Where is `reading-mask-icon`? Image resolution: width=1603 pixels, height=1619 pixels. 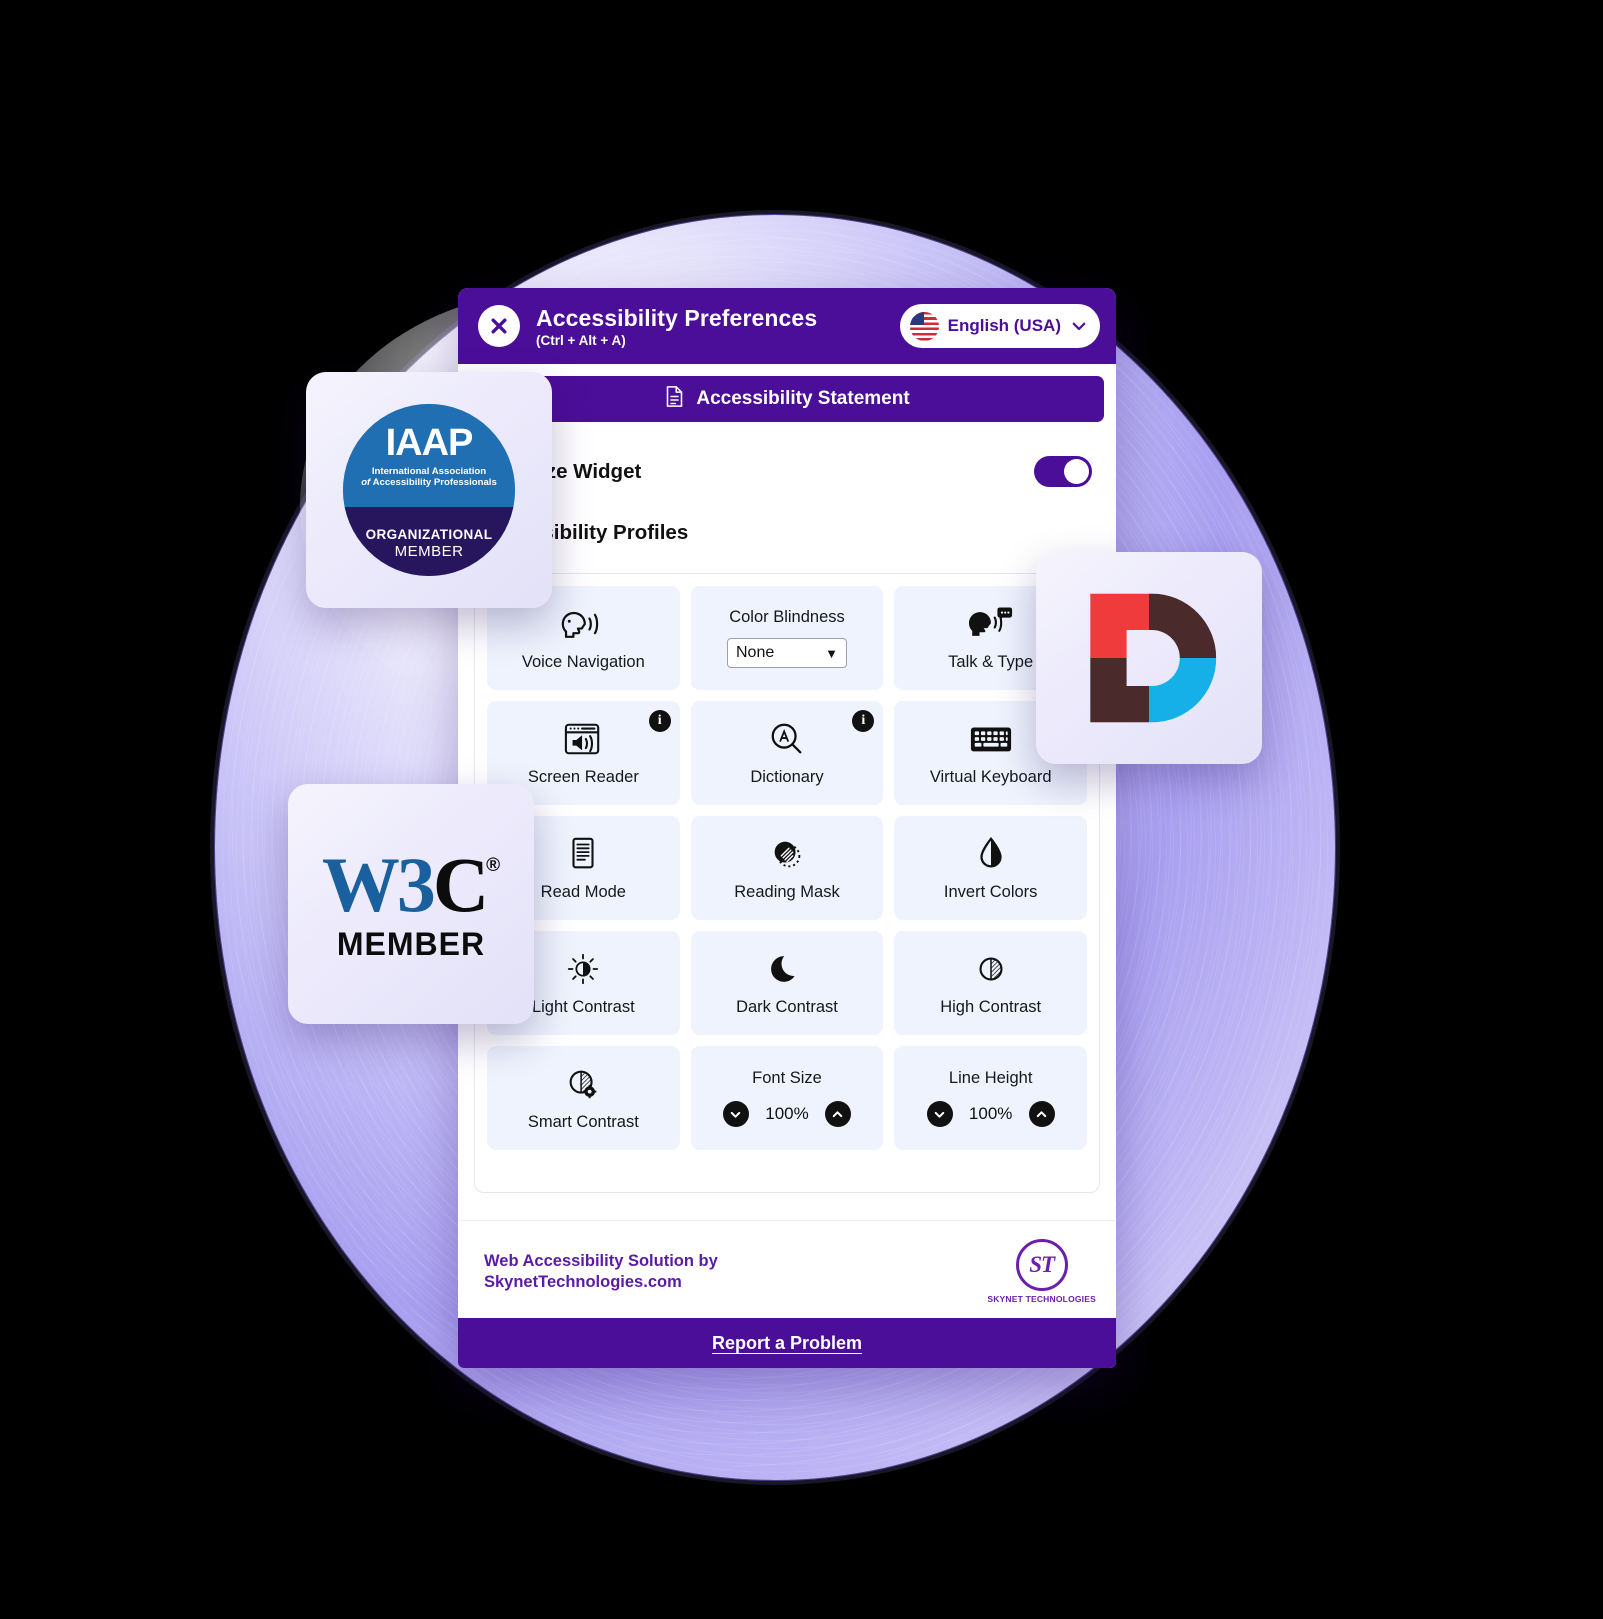 reading-mask-icon is located at coordinates (787, 854).